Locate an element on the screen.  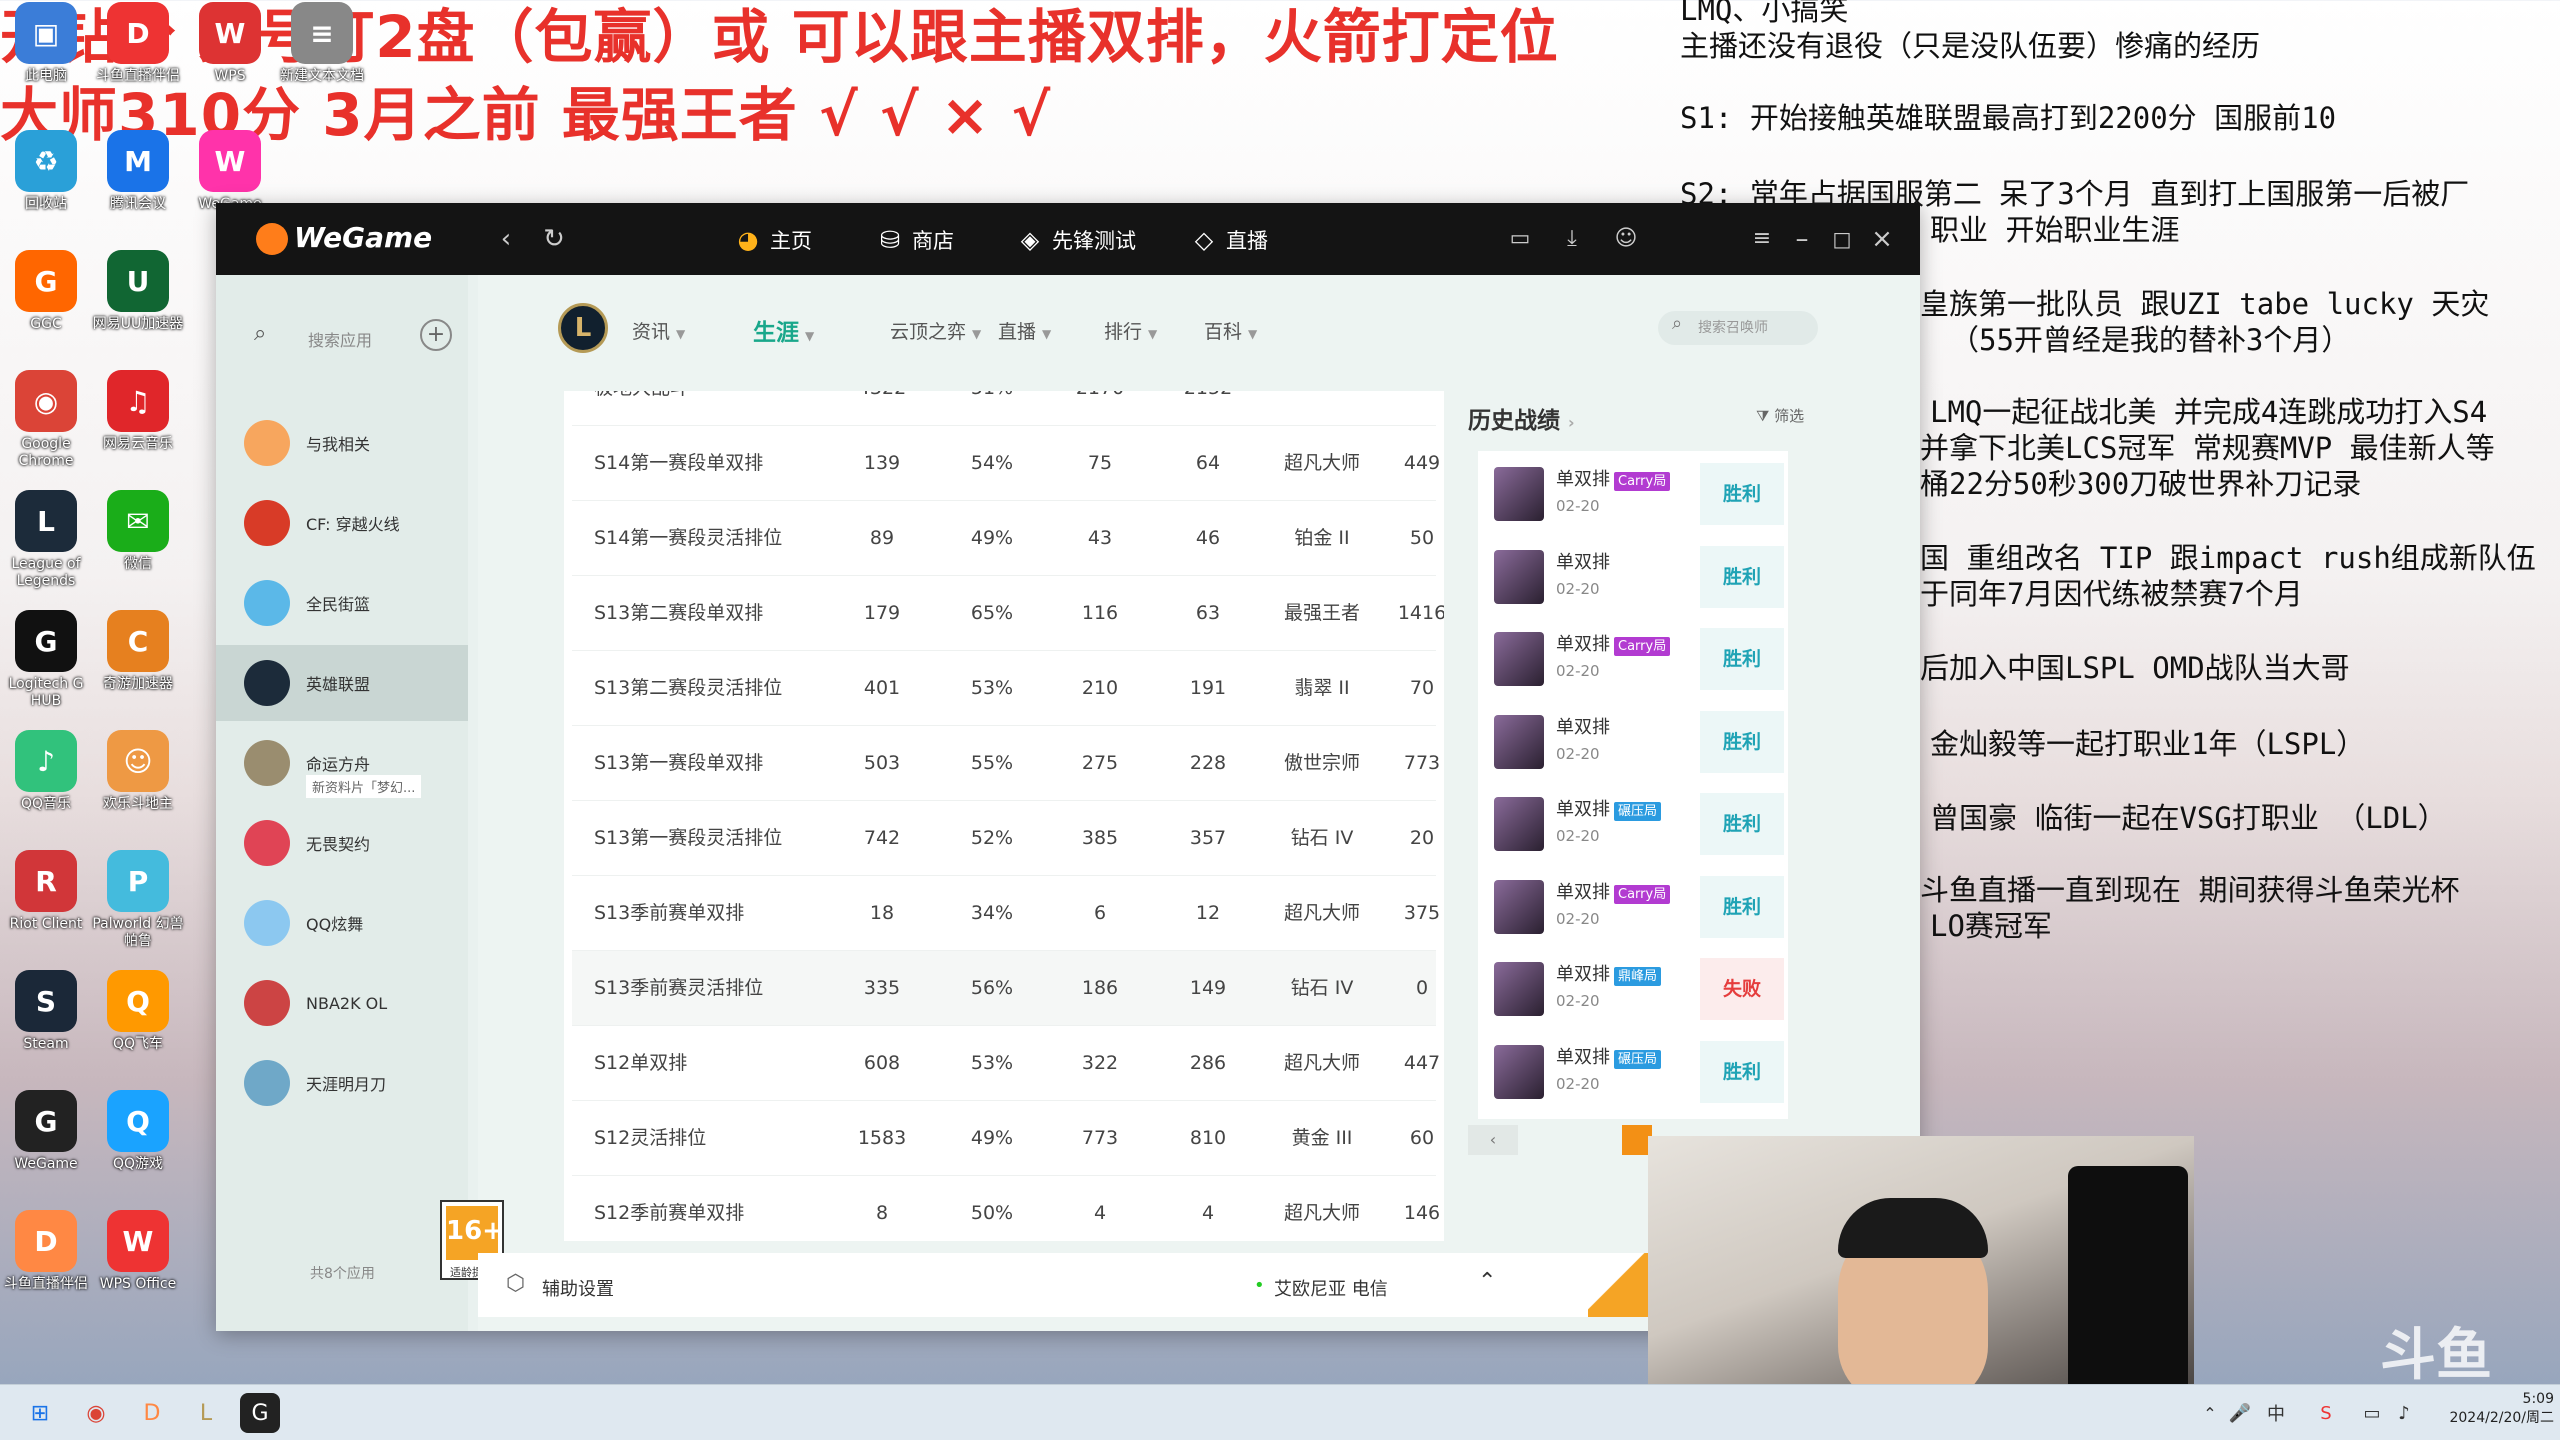
prev-page-button: ‹ is located at coordinates (1493, 1140).